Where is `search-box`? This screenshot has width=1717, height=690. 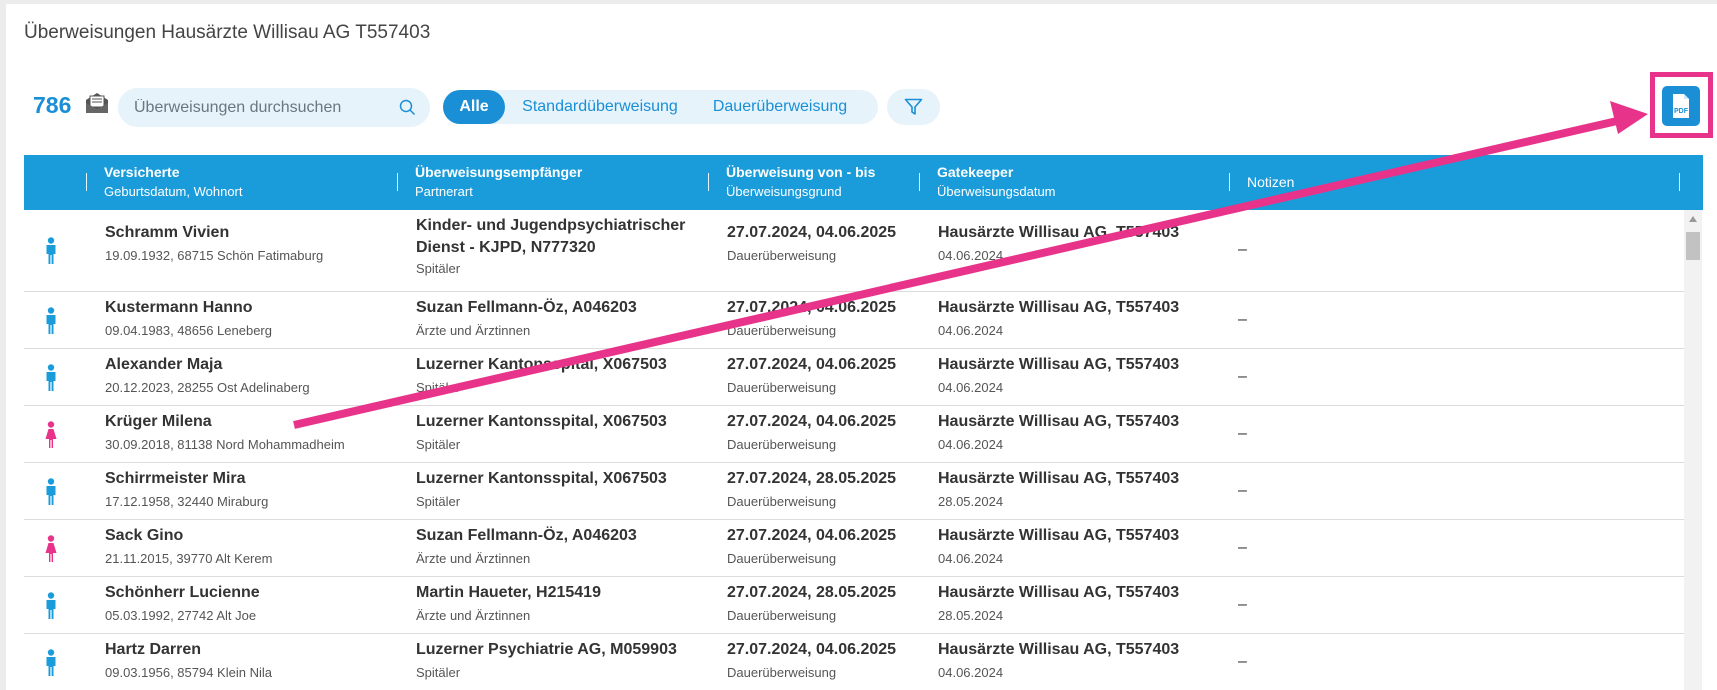
search-box is located at coordinates (274, 107).